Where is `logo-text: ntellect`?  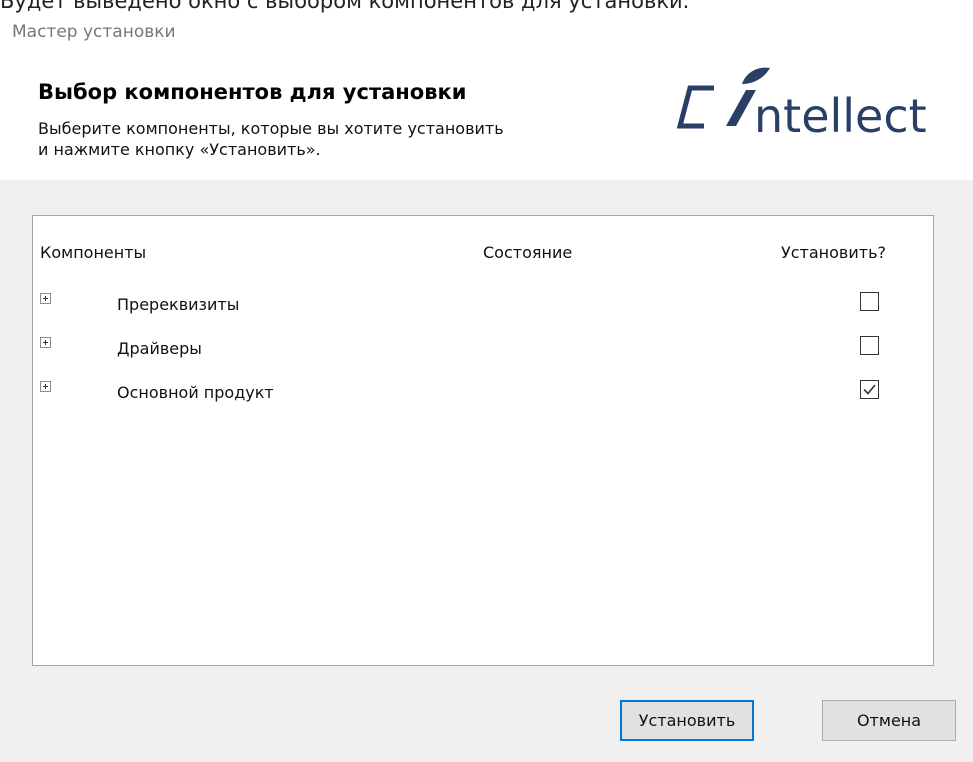
logo-text: ntellect is located at coordinates (840, 116).